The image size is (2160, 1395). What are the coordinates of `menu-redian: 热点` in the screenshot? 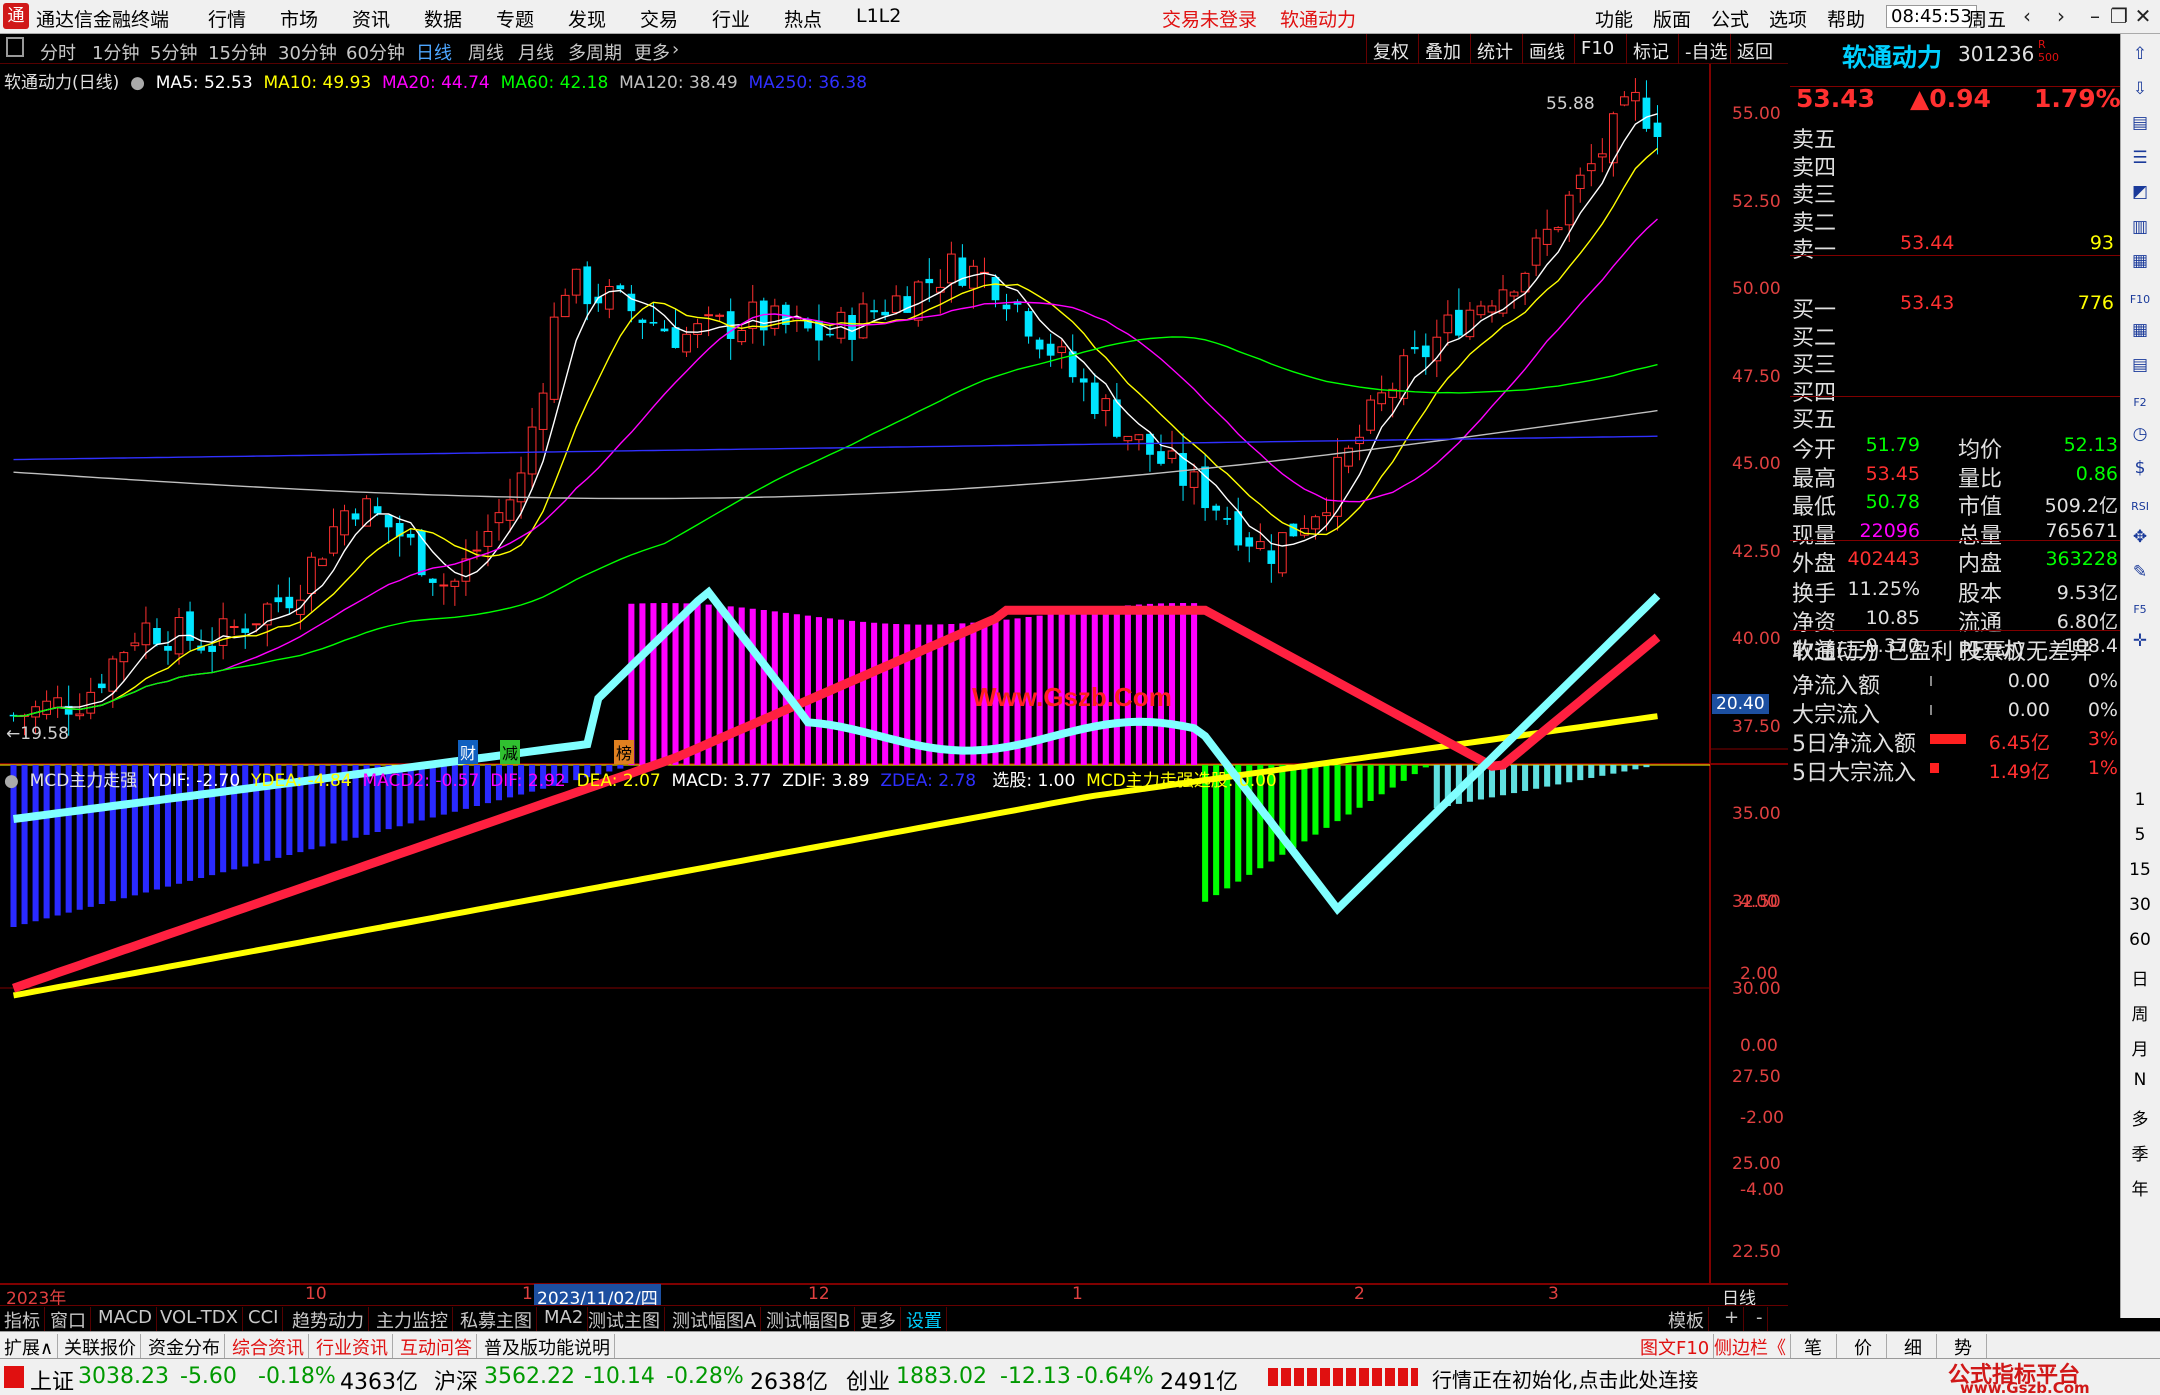 It's located at (803, 18).